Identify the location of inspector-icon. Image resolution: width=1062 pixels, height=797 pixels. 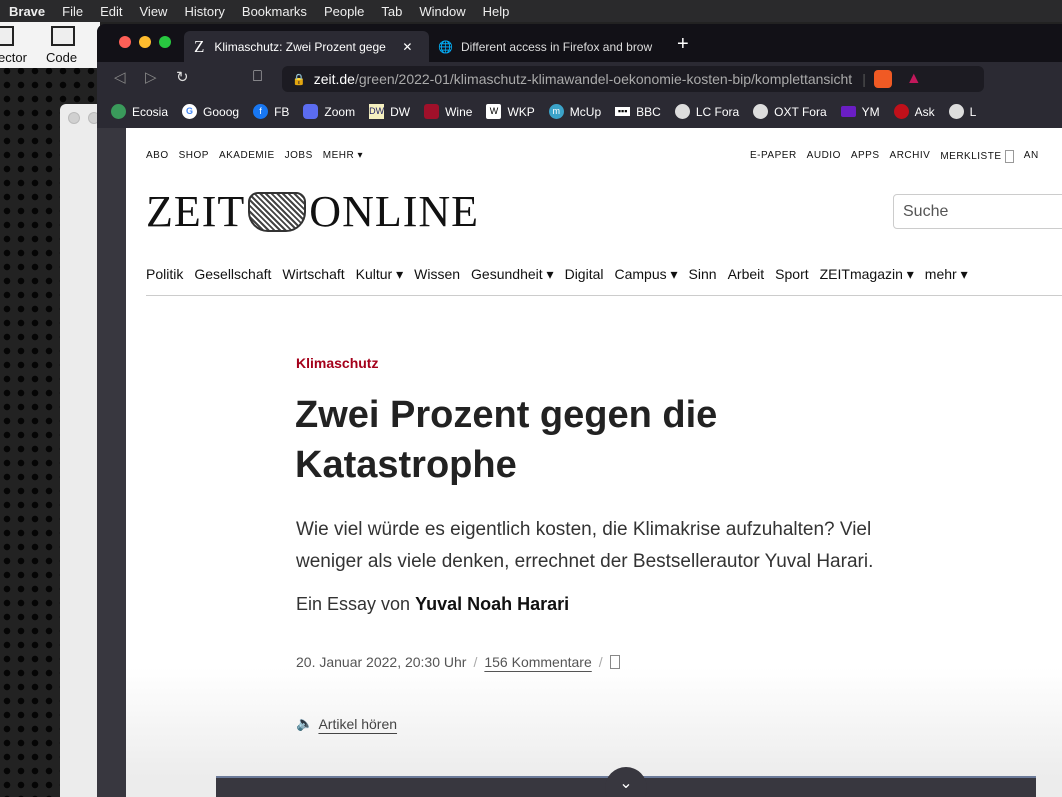
(7, 36).